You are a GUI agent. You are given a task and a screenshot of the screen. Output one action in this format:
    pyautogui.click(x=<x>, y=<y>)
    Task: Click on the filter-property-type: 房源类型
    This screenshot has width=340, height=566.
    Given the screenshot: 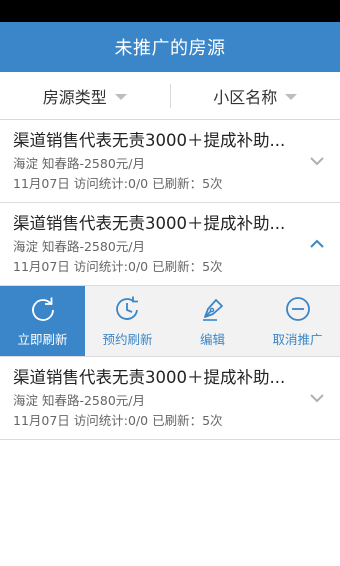 What is the action you would take?
    pyautogui.click(x=85, y=95)
    